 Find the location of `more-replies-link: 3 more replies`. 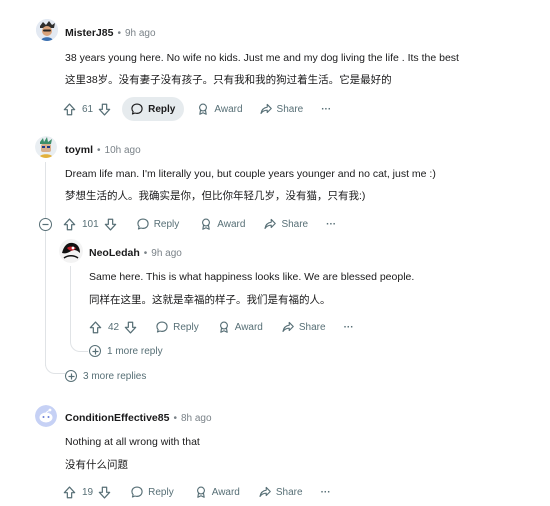

more-replies-link: 3 more replies is located at coordinates (105, 376).